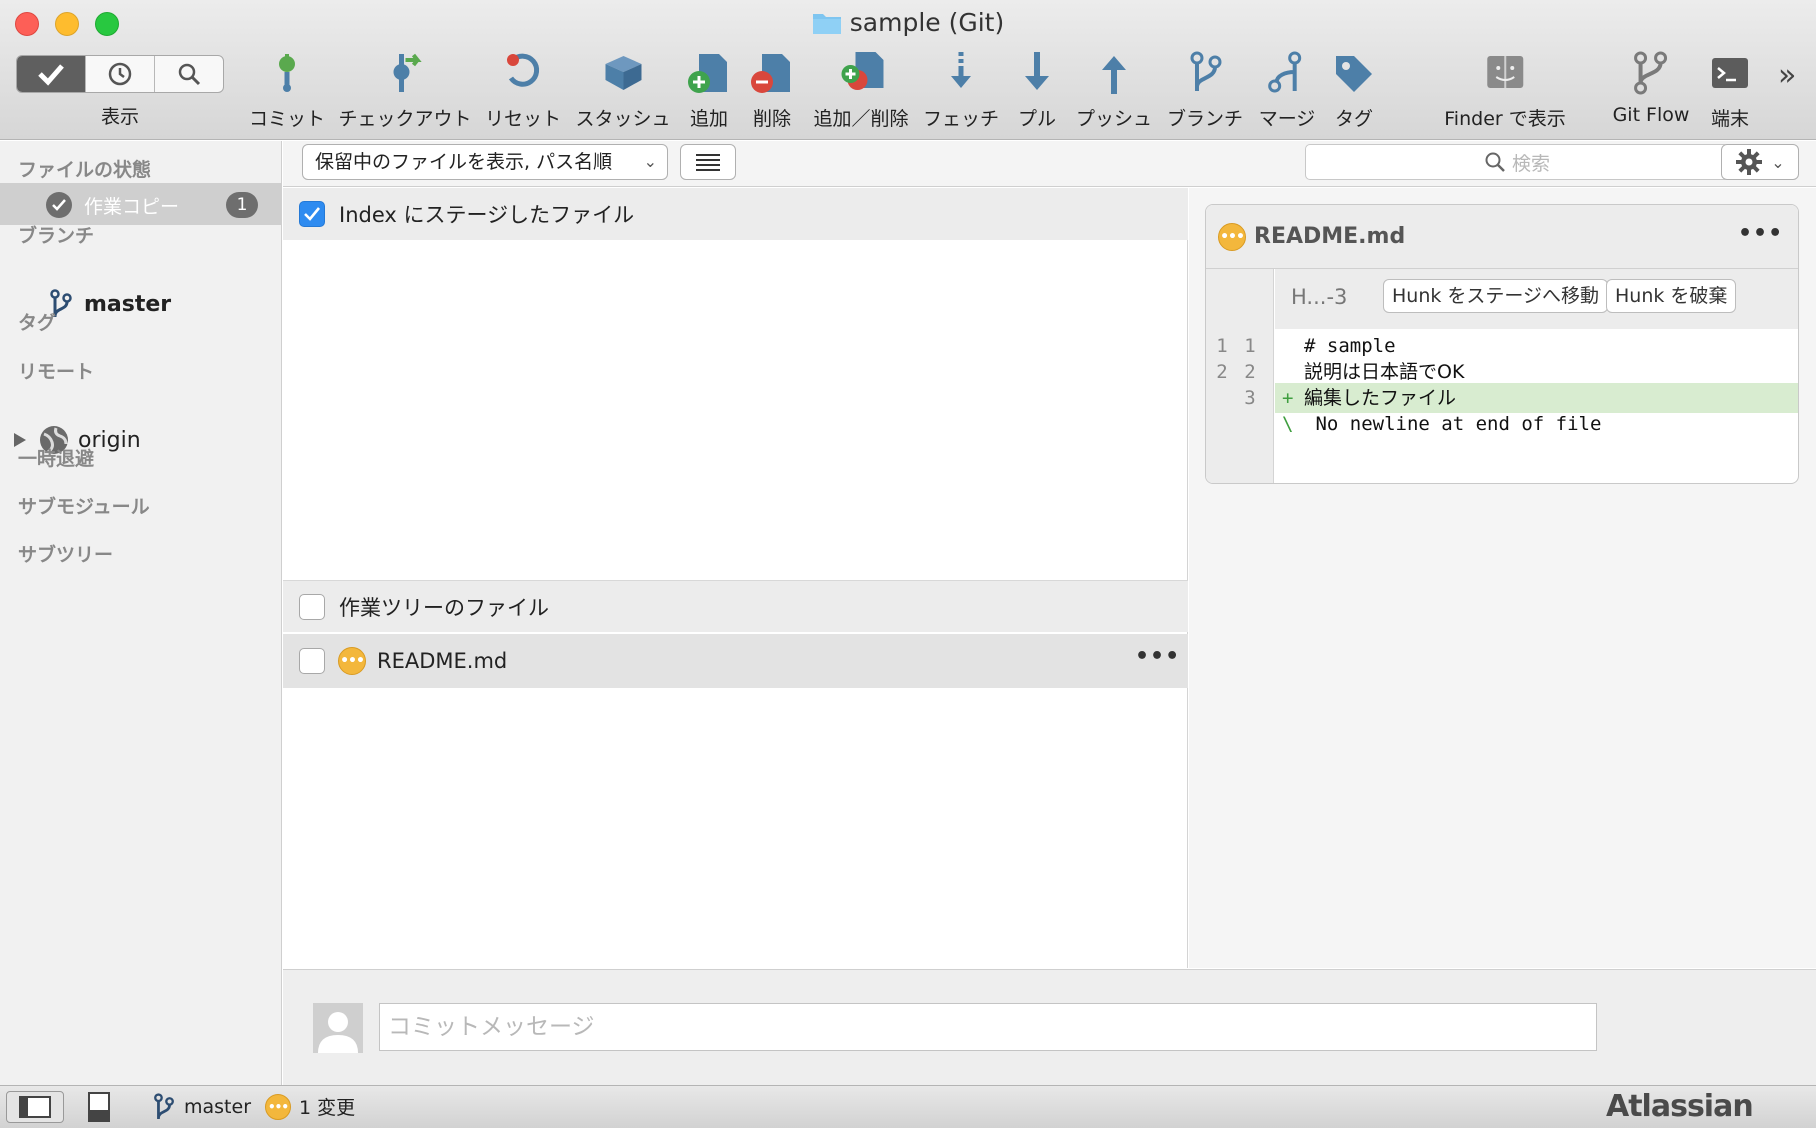 The height and width of the screenshot is (1128, 1816). I want to click on clock-icon, so click(120, 74).